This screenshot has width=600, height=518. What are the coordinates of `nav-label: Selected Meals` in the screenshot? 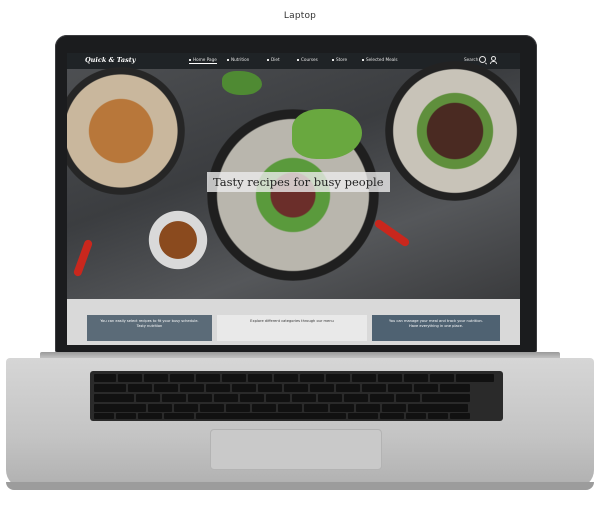 It's located at (382, 59).